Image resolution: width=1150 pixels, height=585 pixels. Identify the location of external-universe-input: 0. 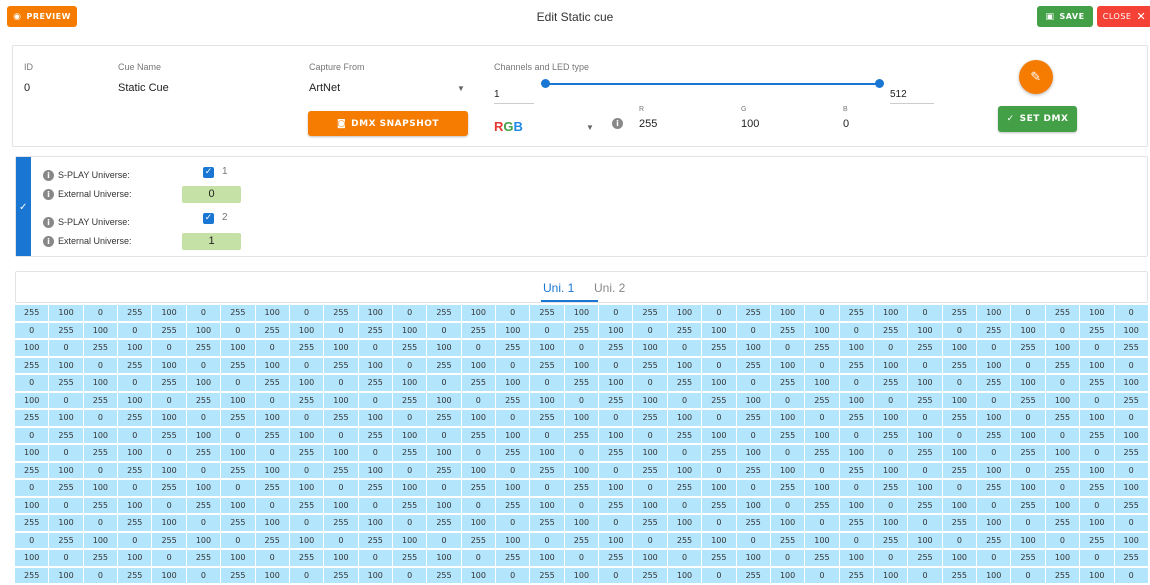
(211, 194).